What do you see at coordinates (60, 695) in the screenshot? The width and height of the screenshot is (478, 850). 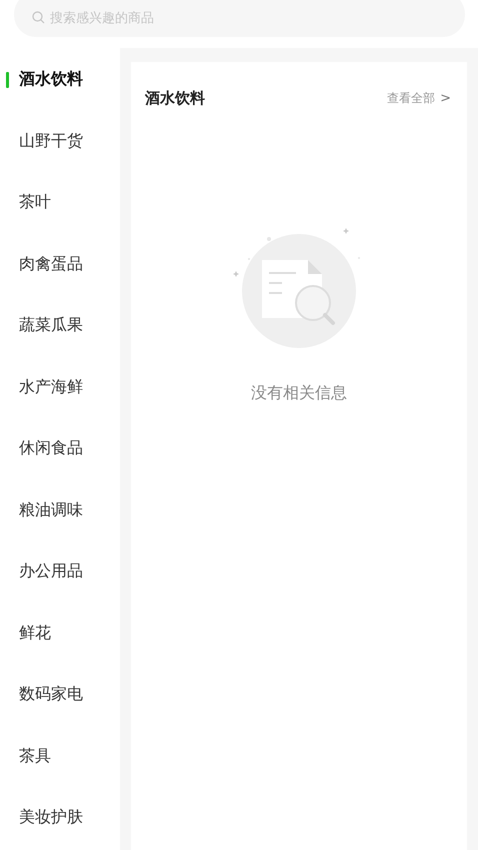 I see `category-item: 数码家电` at bounding box center [60, 695].